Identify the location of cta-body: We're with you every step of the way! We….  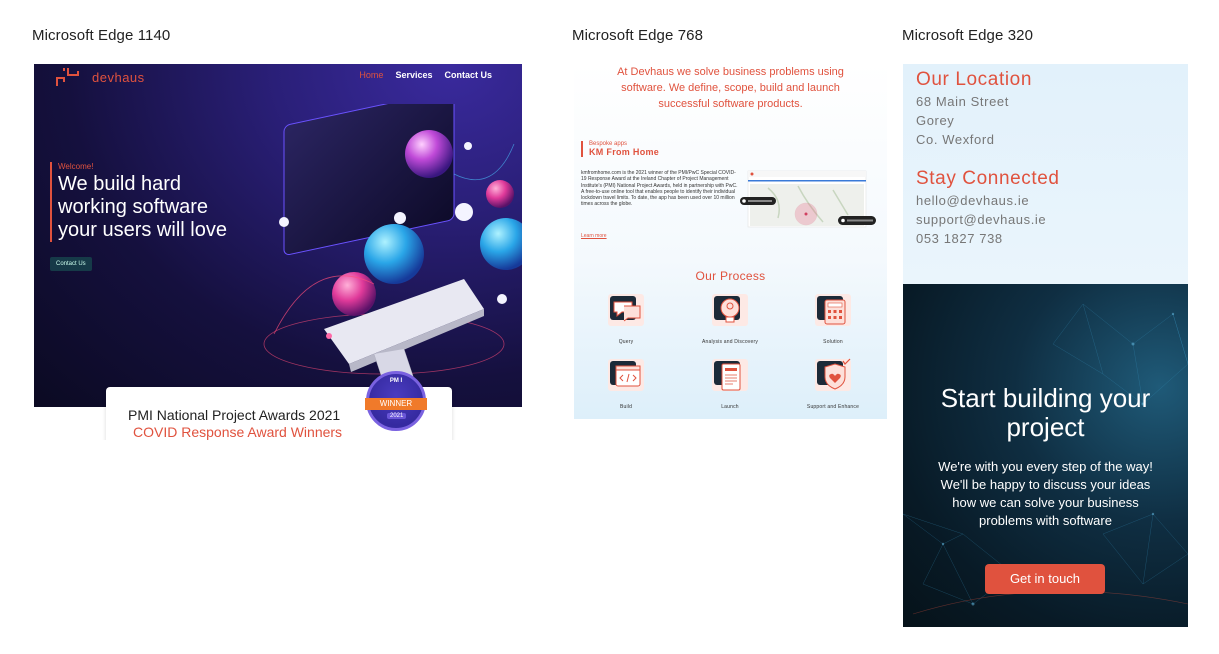
(1045, 494).